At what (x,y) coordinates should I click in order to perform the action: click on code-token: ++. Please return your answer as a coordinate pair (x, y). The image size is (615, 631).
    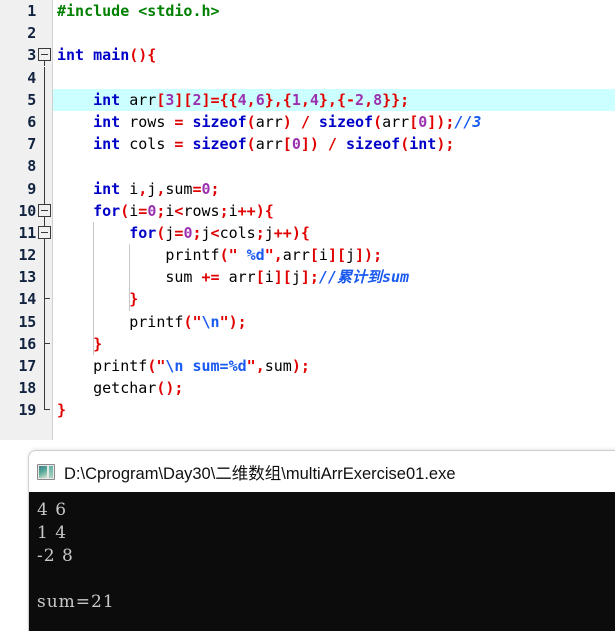
    Looking at the image, I should click on (246, 210).